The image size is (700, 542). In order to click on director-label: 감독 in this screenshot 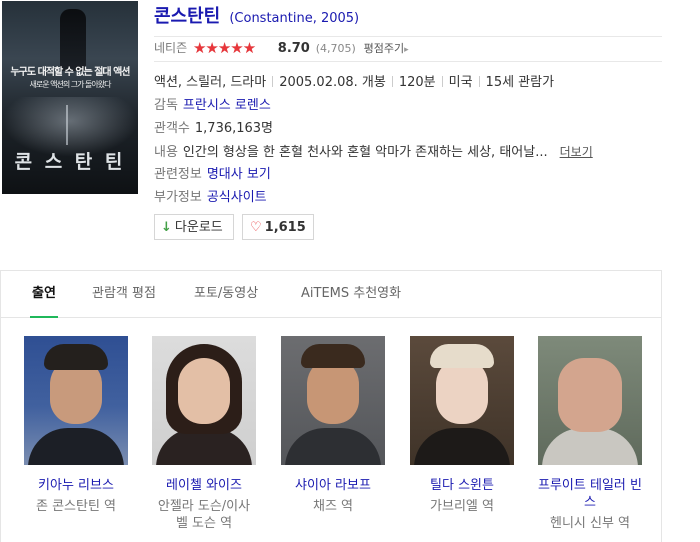, I will do `click(166, 105)`.